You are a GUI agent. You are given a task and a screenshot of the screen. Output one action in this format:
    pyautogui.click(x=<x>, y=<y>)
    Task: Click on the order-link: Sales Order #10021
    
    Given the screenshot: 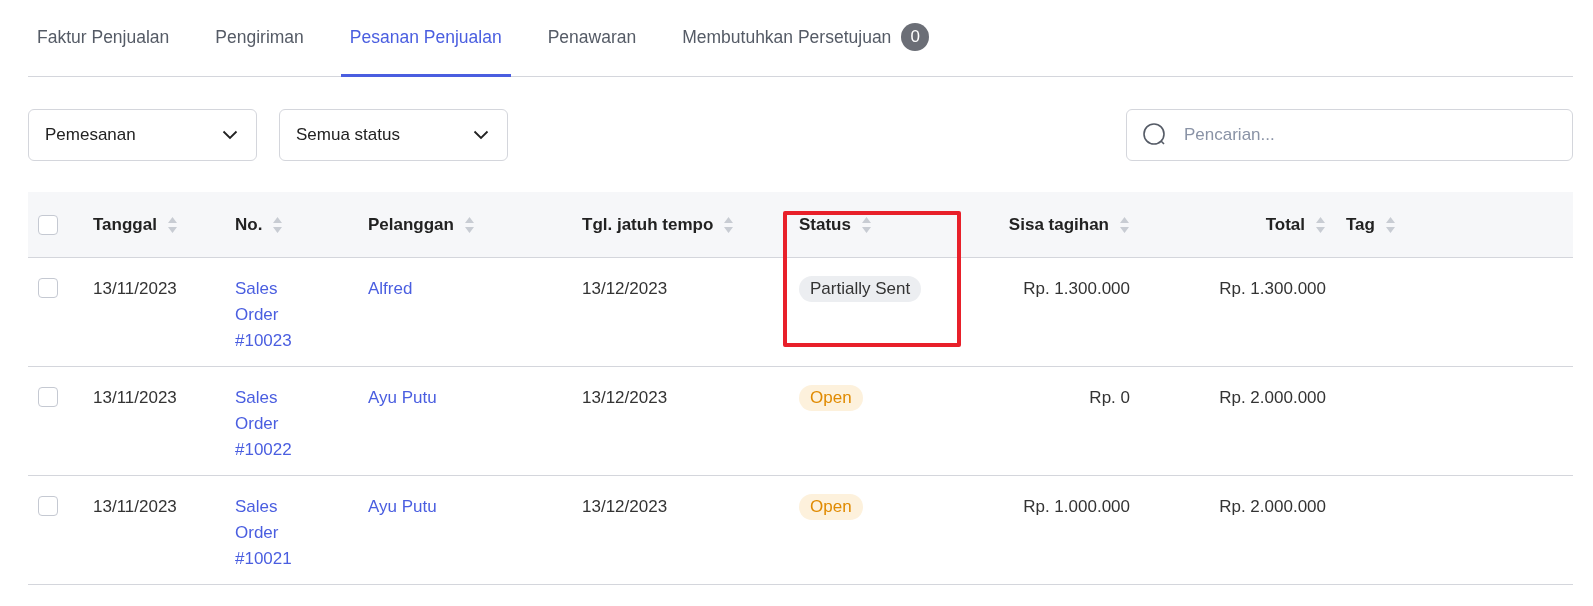 What is the action you would take?
    pyautogui.click(x=275, y=533)
    